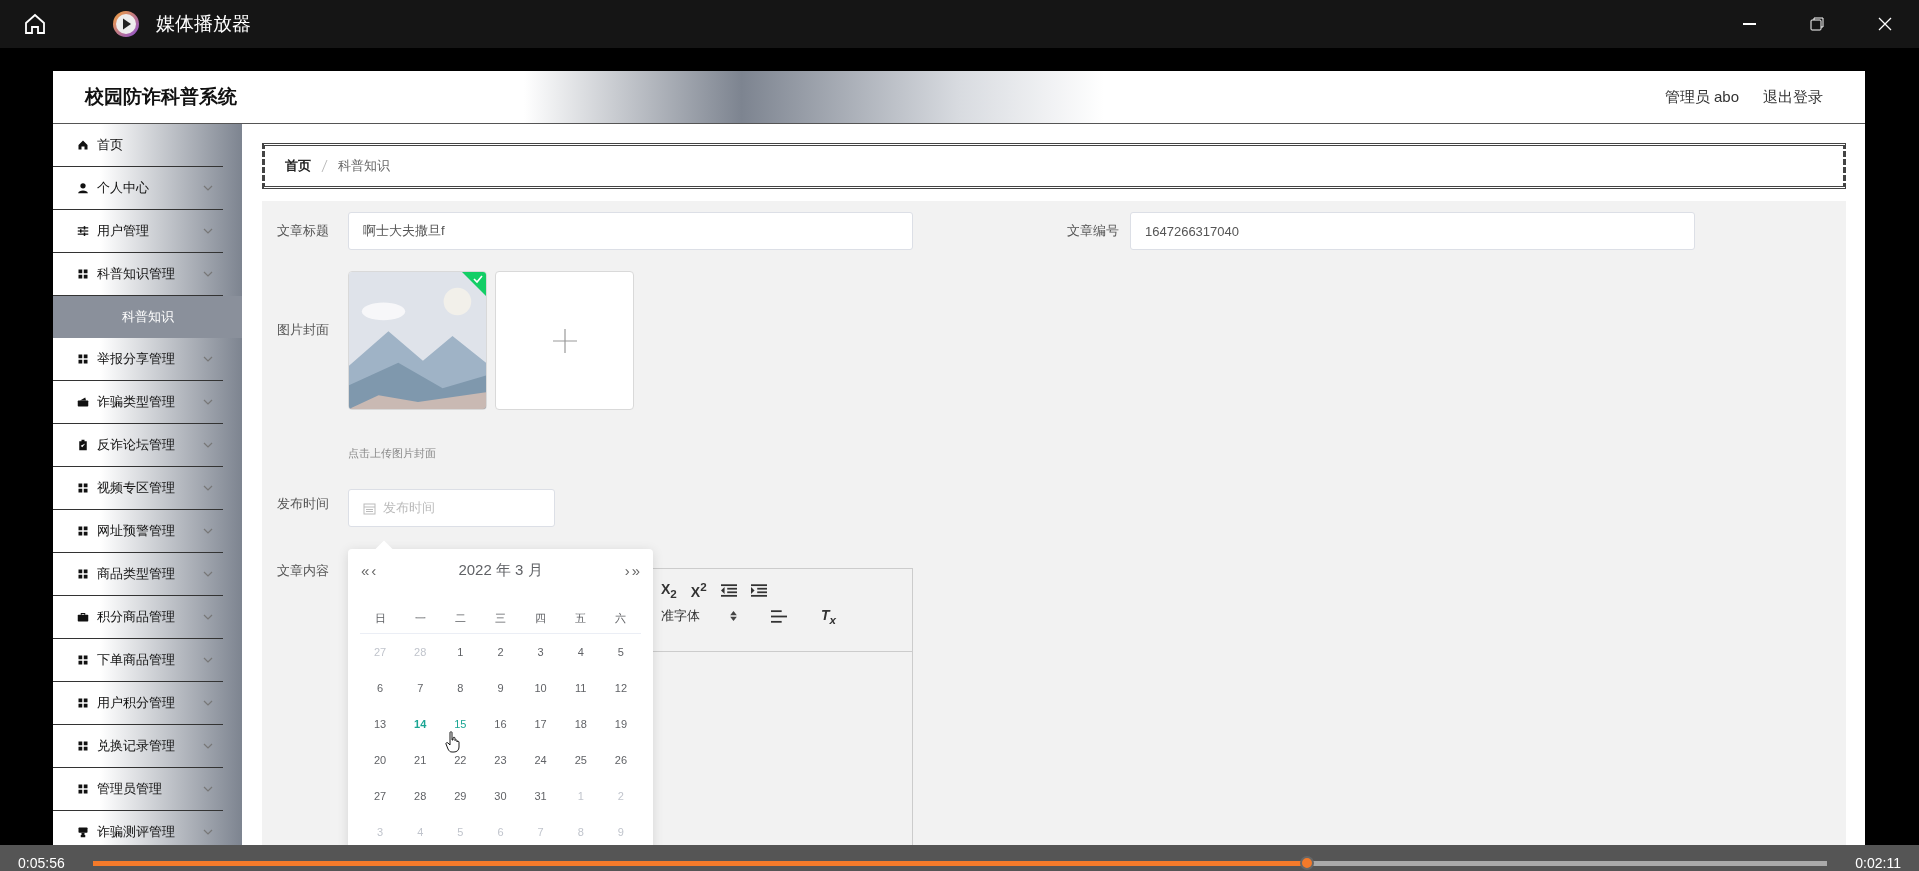 This screenshot has width=1919, height=871. What do you see at coordinates (138, 145) in the screenshot?
I see `sidebar-item: 首页` at bounding box center [138, 145].